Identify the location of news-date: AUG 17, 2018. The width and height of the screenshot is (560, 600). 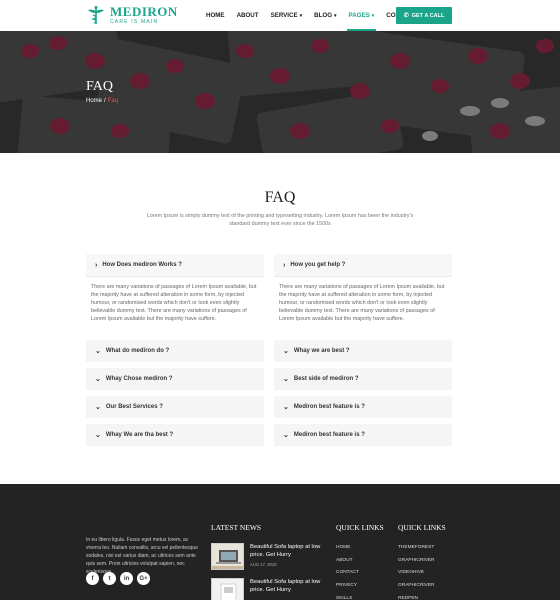
(263, 564).